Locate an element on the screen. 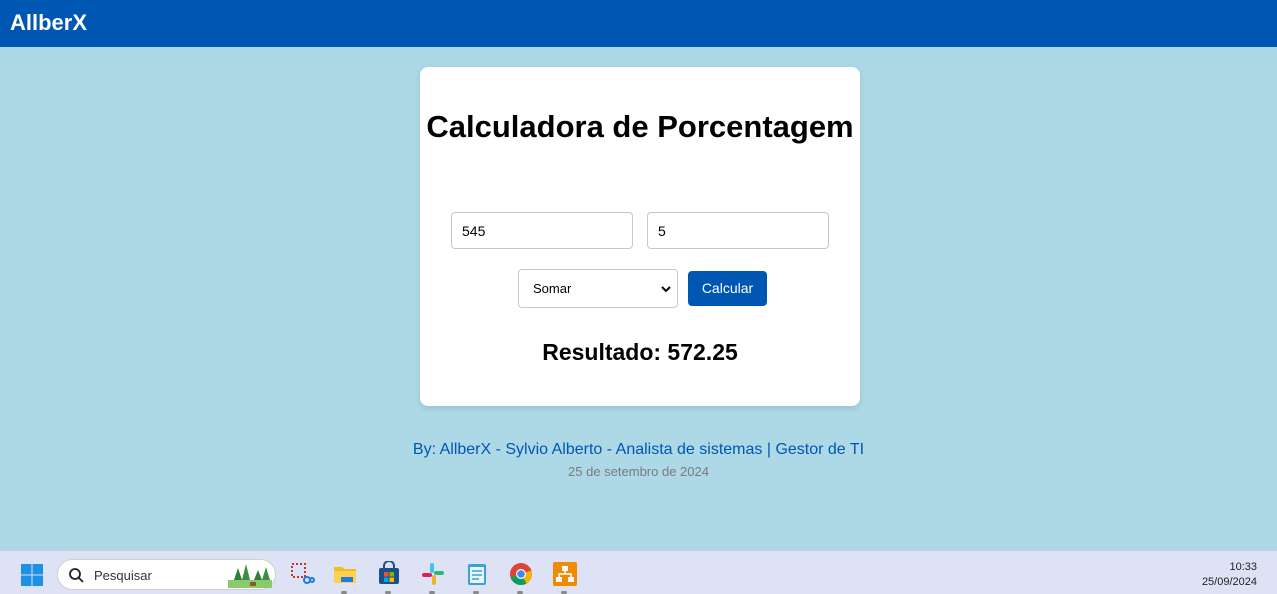 The height and width of the screenshot is (594, 1277). clock-date: 25/09/2024 is located at coordinates (1229, 582).